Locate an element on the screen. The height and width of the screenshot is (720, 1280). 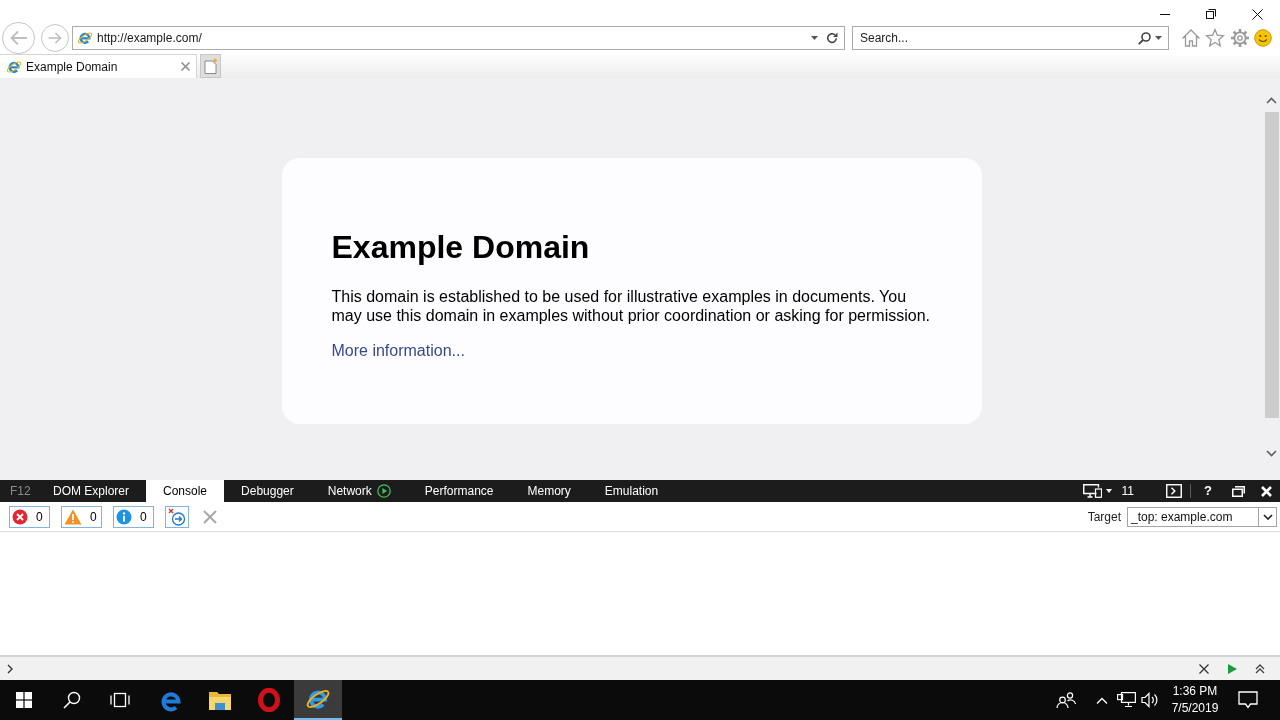
star-icon is located at coordinates (1215, 38).